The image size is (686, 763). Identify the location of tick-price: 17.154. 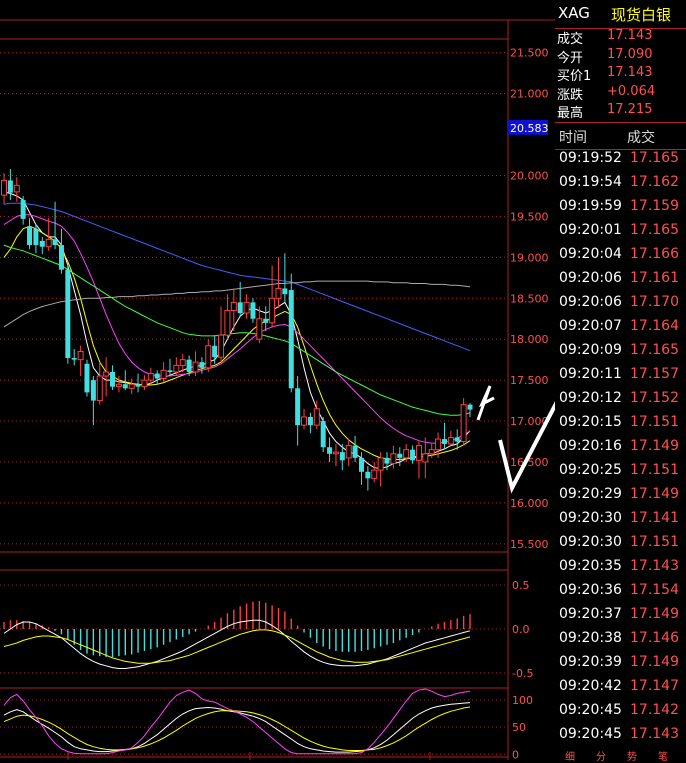
(654, 590).